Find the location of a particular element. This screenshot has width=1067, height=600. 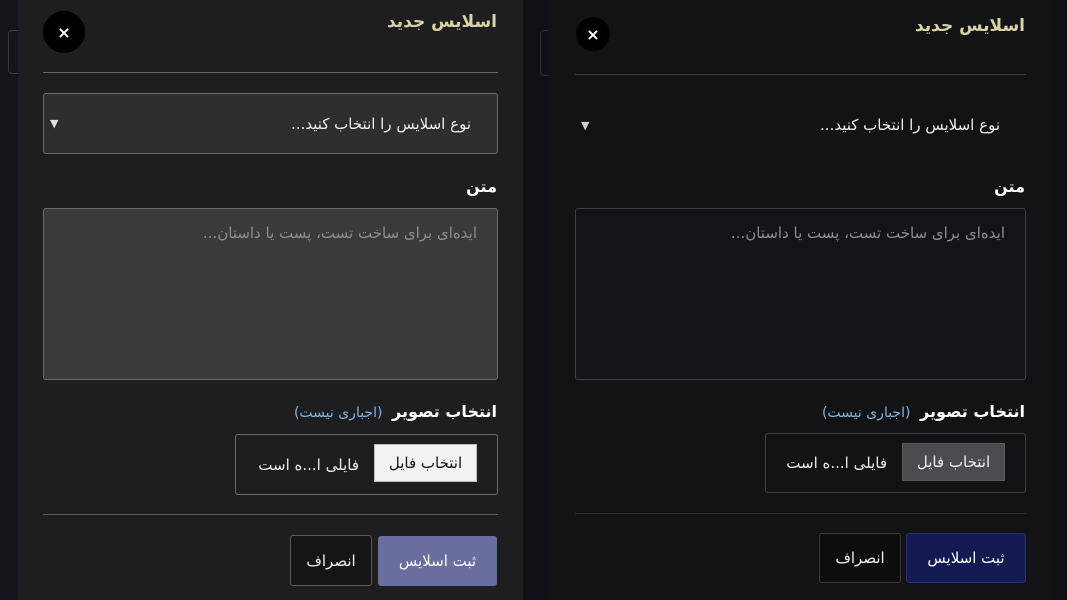

background-page-middle is located at coordinates (535, 300).